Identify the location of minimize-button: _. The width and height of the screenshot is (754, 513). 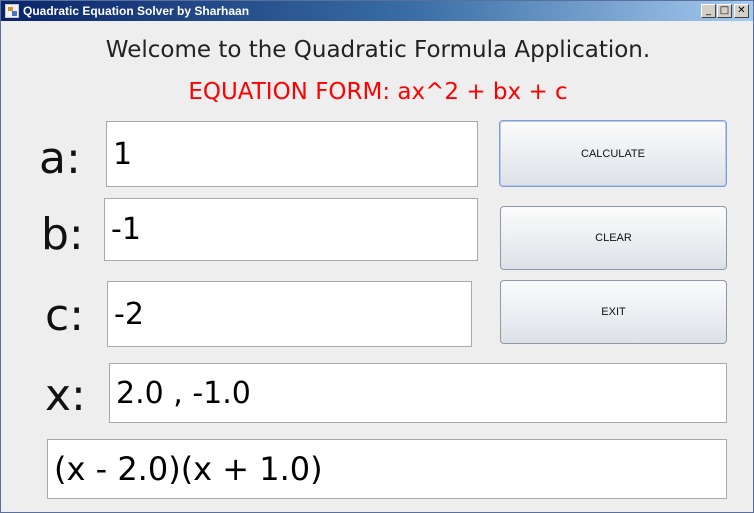
(708, 11).